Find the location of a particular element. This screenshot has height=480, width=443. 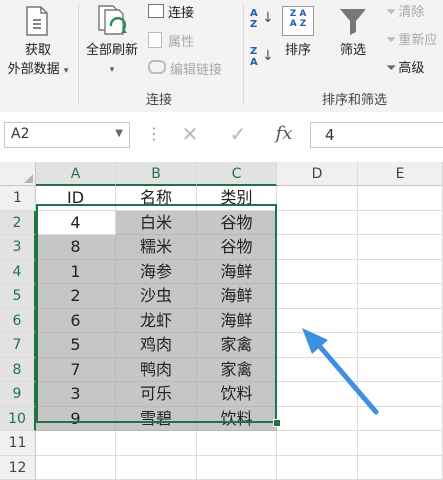

properties-button: 属性 is located at coordinates (171, 42).